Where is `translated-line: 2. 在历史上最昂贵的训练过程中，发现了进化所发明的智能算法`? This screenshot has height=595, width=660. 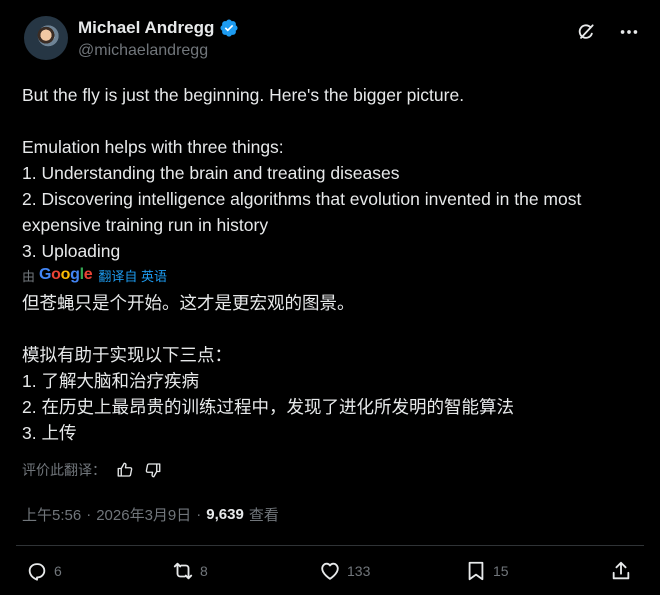 translated-line: 2. 在历史上最昂贵的训练过程中，发现了进化所发明的智能算法 is located at coordinates (268, 407).